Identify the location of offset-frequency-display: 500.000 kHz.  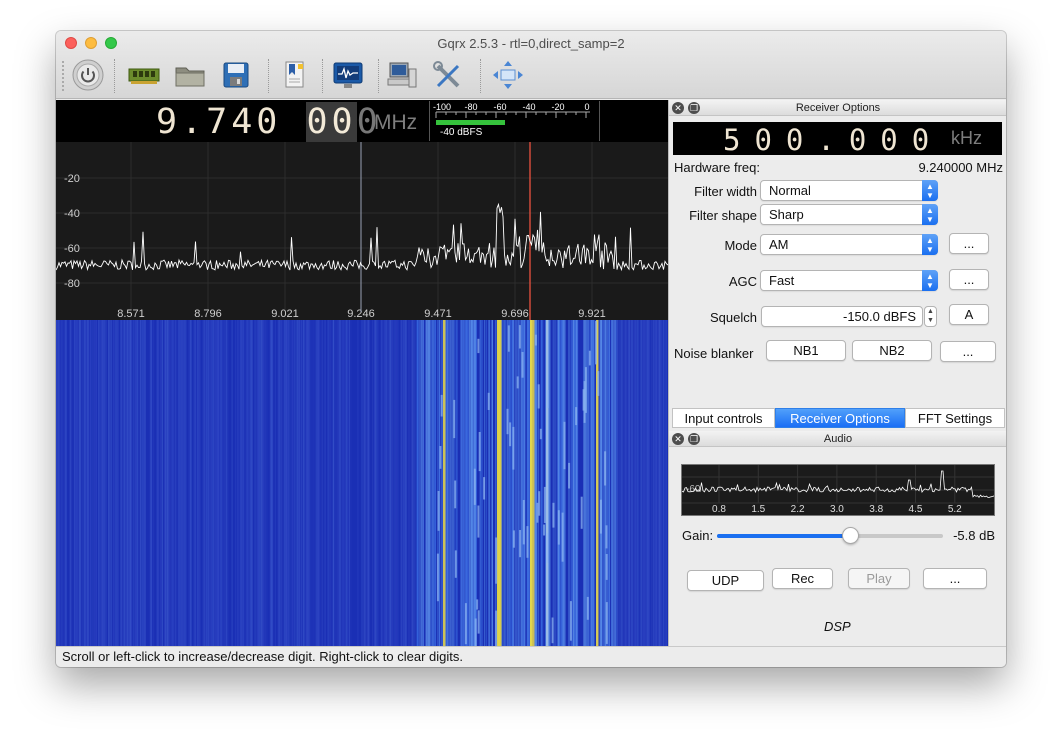
(837, 139).